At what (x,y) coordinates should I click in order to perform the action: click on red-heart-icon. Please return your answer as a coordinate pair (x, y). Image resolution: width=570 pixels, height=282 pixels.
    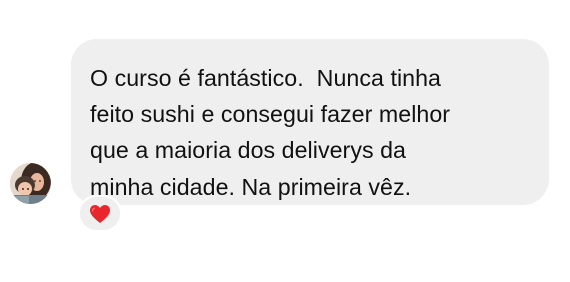
    Looking at the image, I should click on (100, 213).